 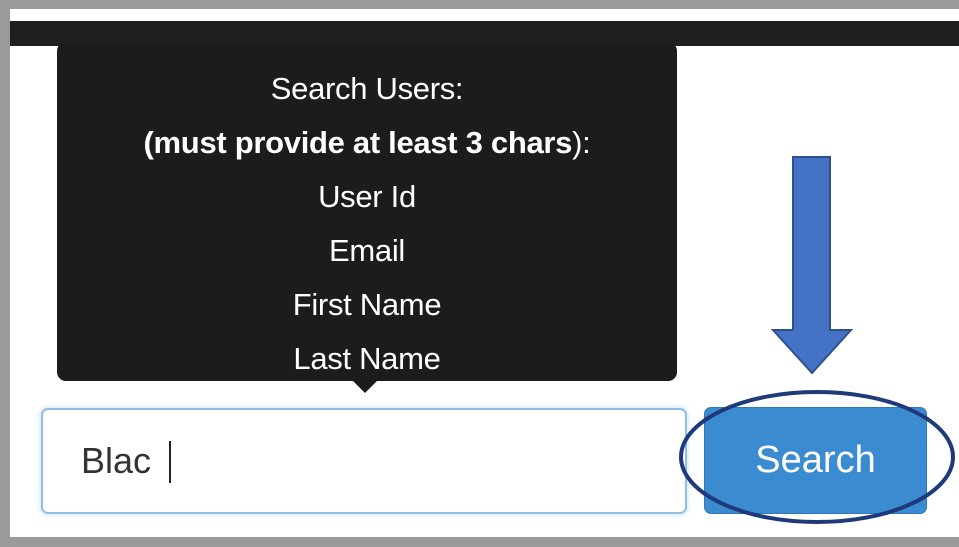 I want to click on tooltip-title: Search Users:, so click(x=367, y=88).